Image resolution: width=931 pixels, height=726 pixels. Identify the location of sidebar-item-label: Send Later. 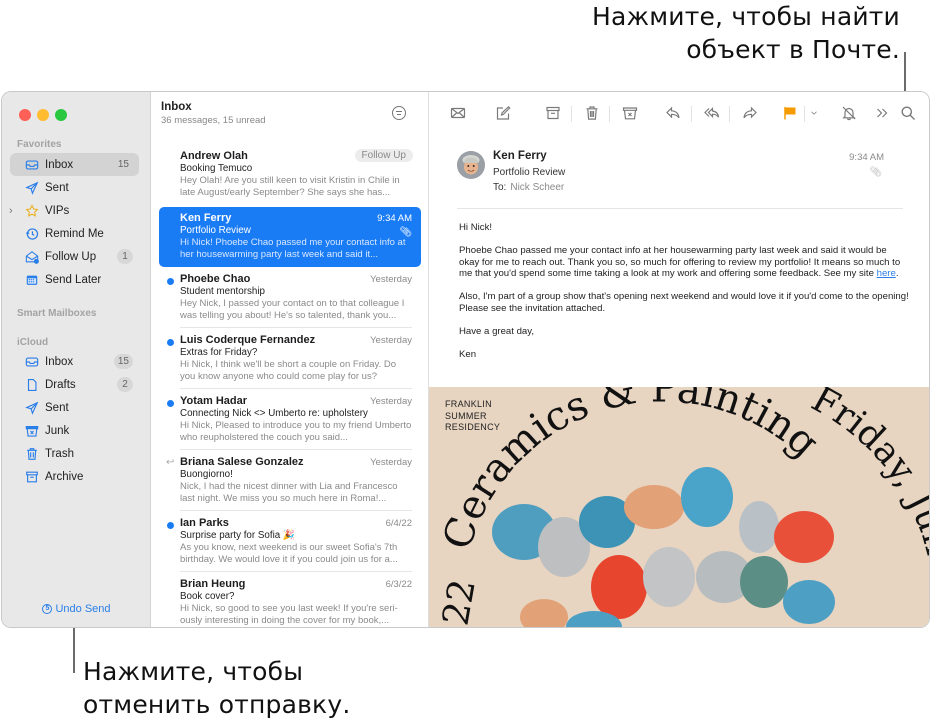
(73, 279).